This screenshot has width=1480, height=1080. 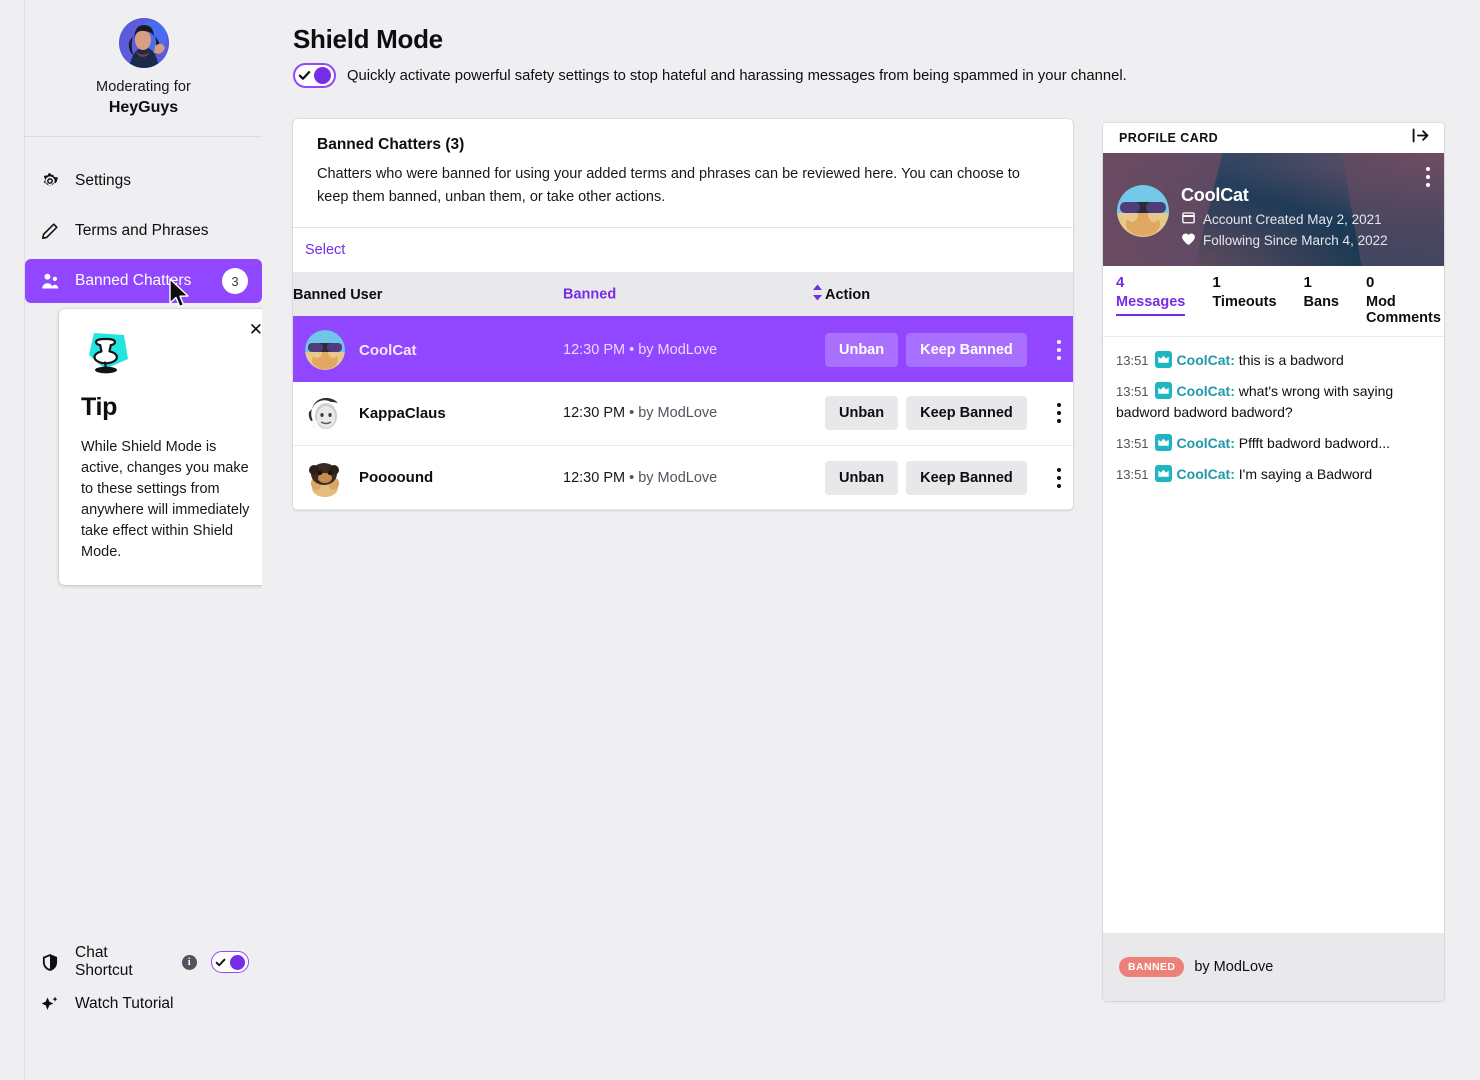 I want to click on account-created-text: Account Created May 2, 2021, so click(x=1292, y=219).